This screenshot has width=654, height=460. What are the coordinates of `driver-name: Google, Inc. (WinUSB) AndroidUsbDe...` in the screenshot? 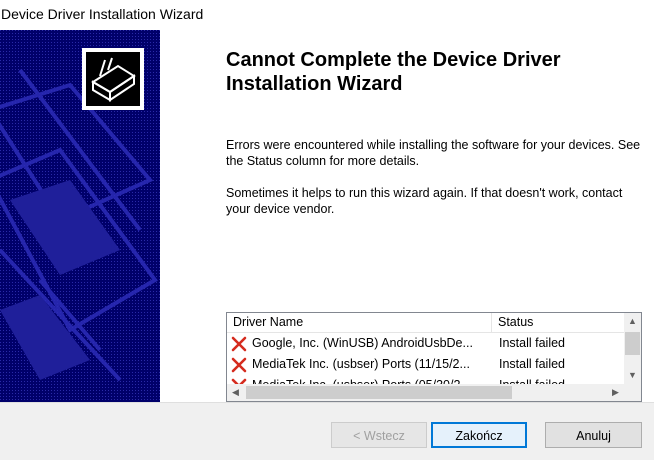 It's located at (362, 343).